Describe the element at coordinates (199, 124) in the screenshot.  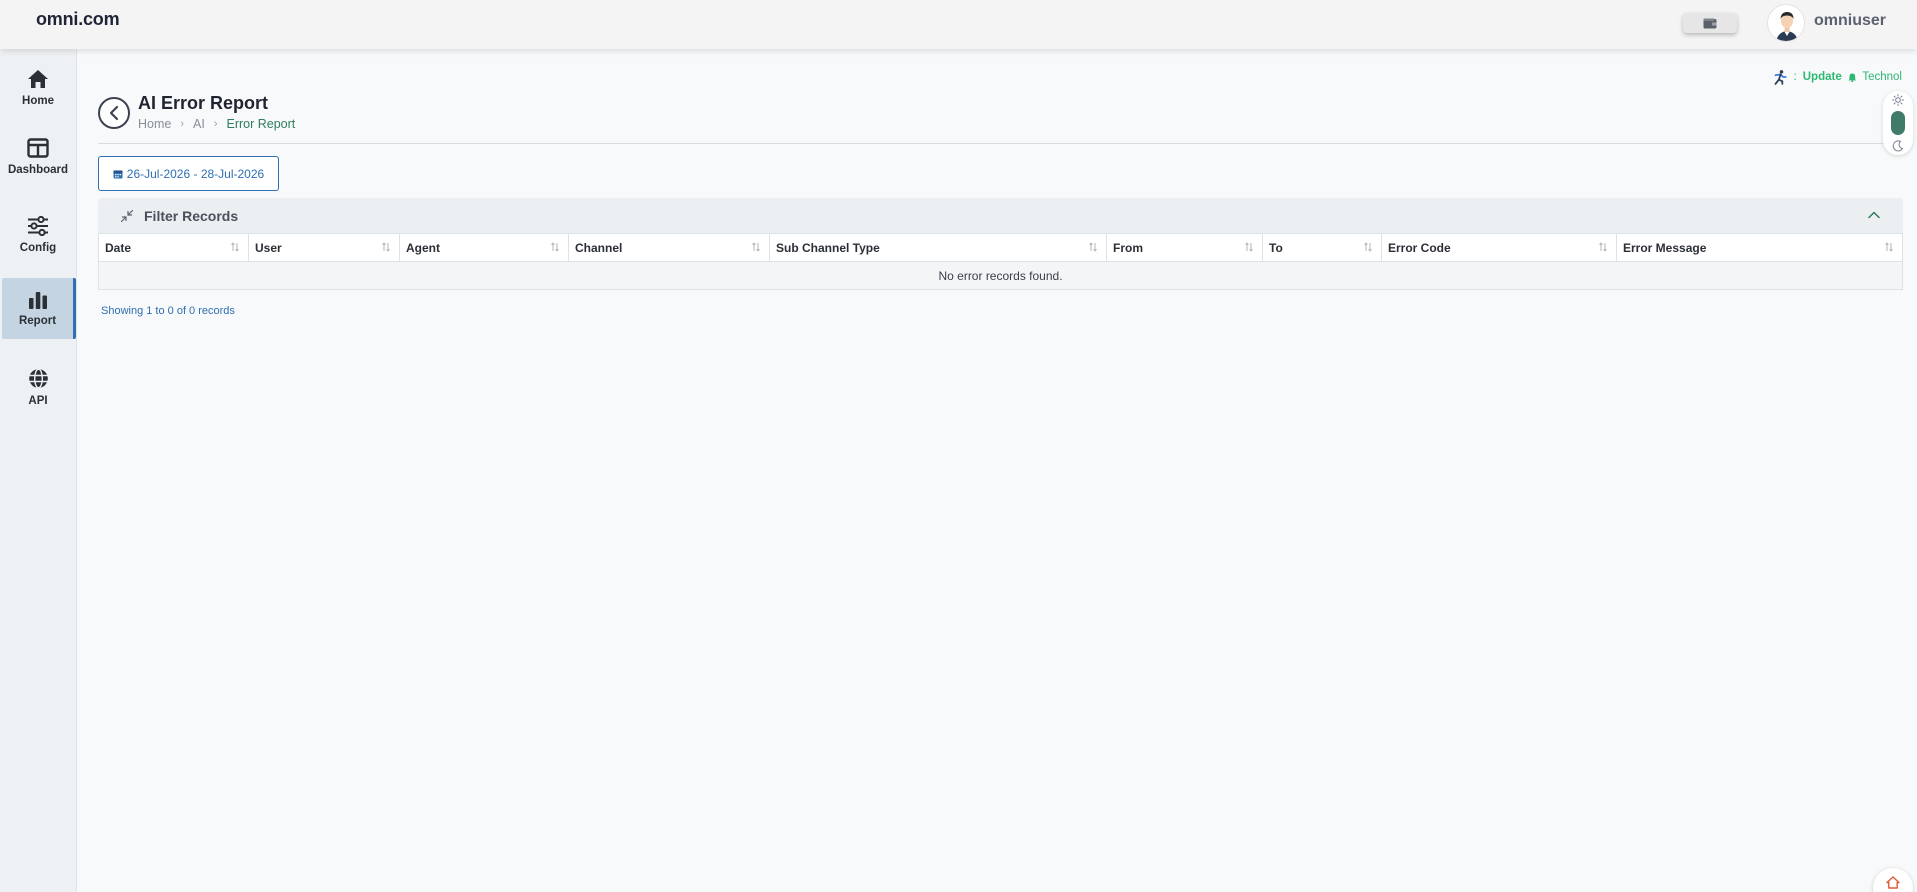
I see `breadcrumb-ai: AI` at that location.